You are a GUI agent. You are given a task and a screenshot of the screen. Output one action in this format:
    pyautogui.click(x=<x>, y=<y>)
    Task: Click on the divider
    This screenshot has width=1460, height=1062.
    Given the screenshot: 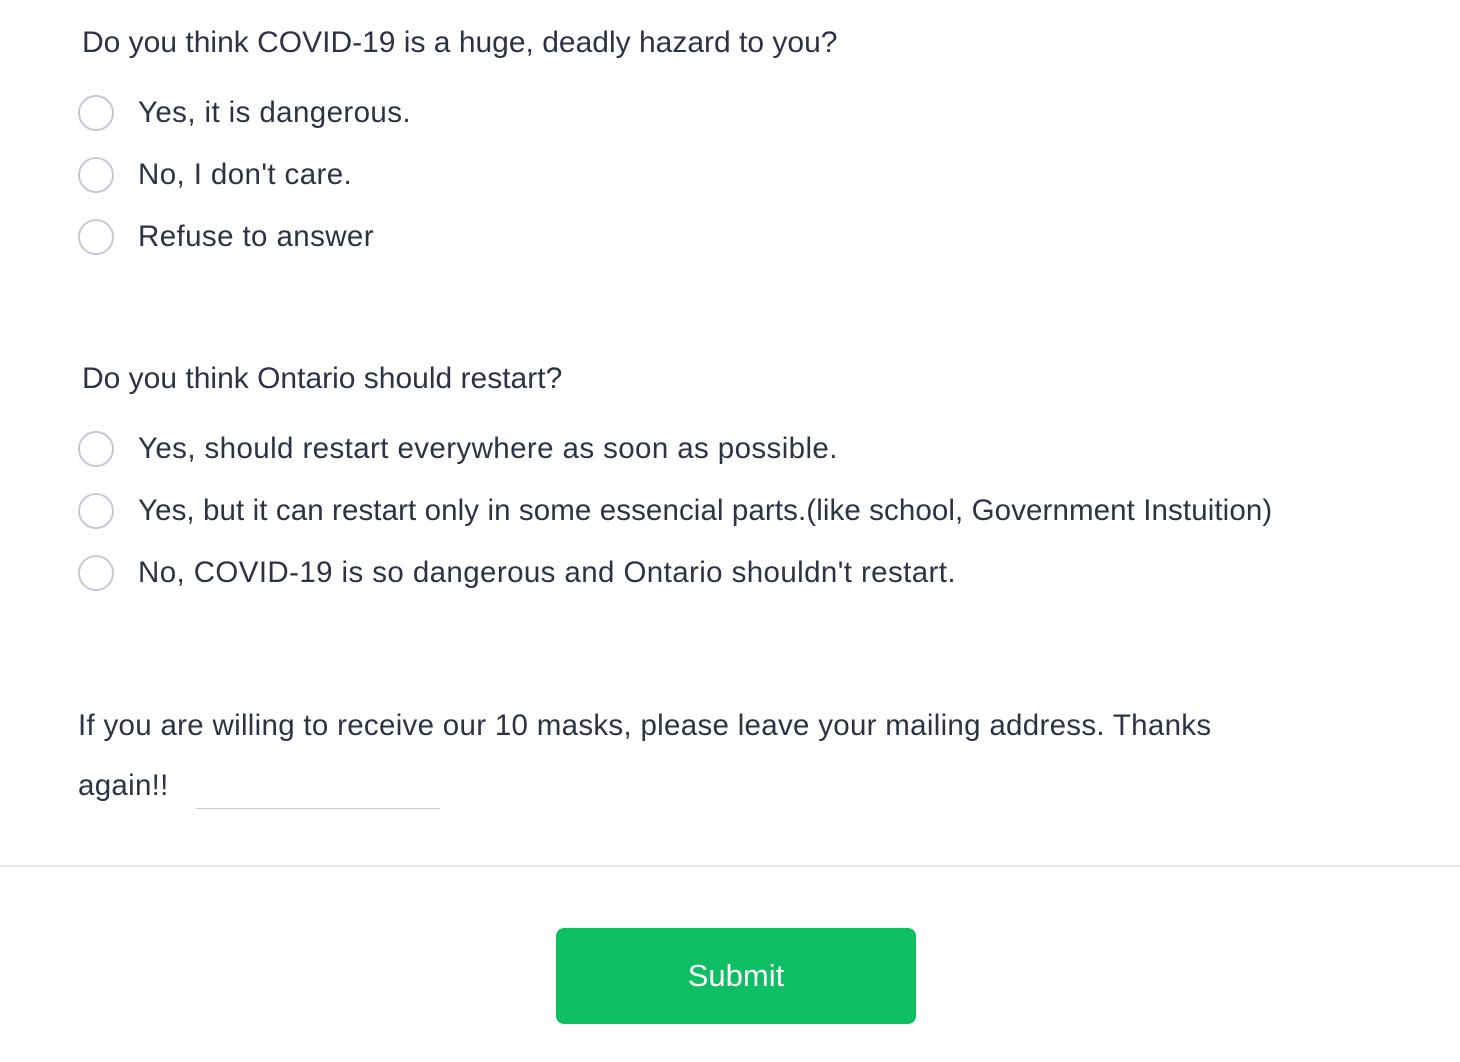 What is the action you would take?
    pyautogui.click(x=730, y=866)
    